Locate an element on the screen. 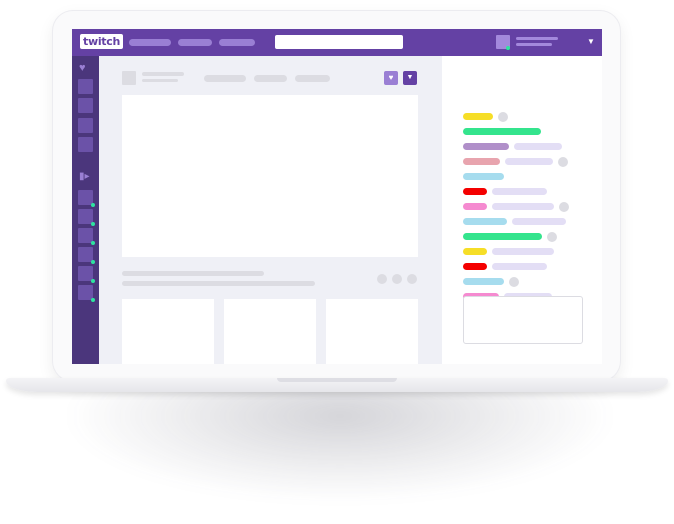  channel-avatar is located at coordinates (129, 78).